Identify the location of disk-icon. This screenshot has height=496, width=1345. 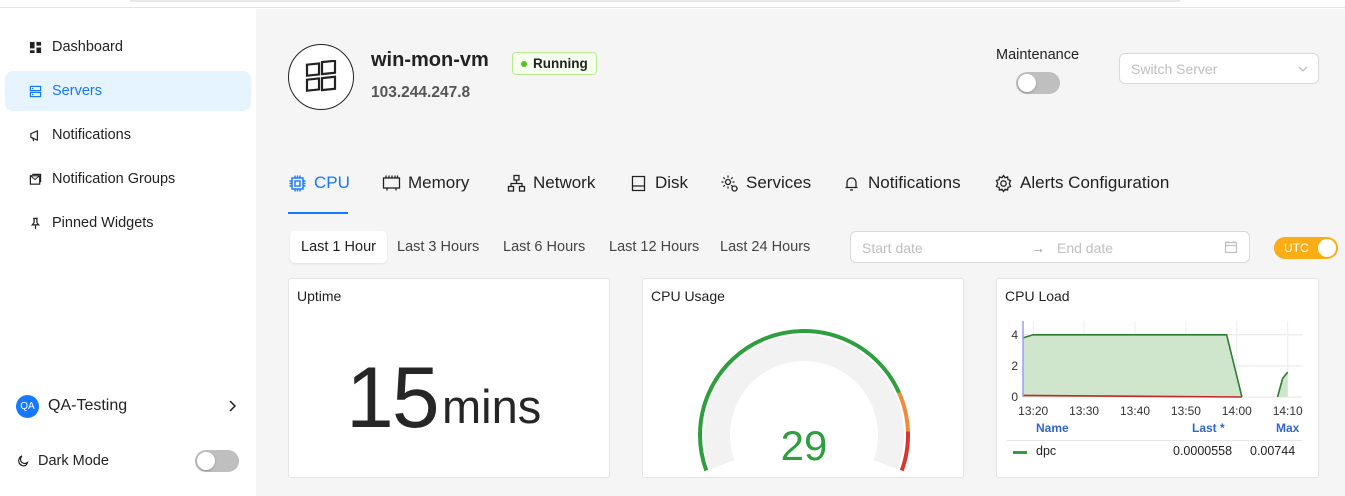
(638, 183).